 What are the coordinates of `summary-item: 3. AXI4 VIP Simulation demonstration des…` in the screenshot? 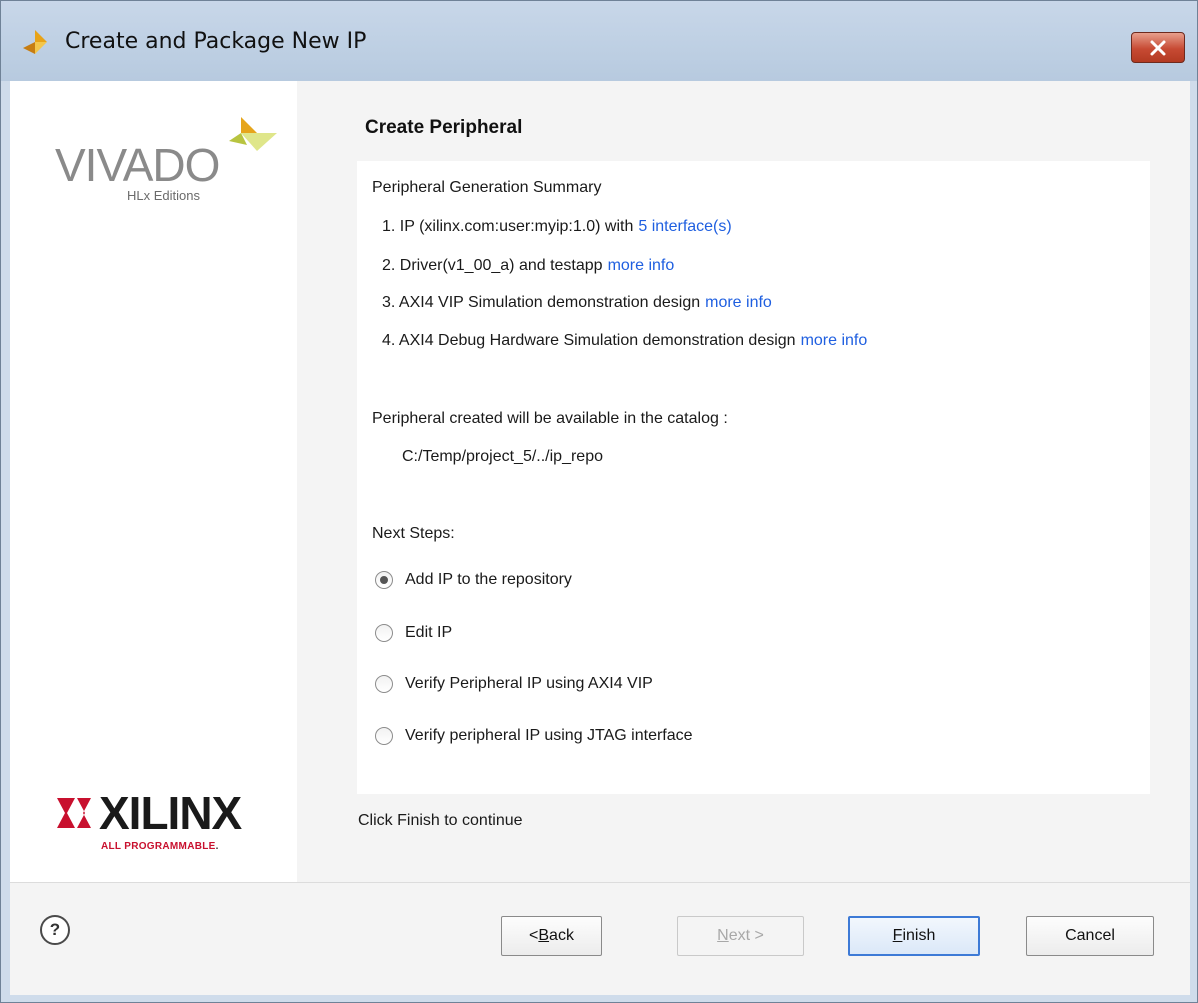 It's located at (577, 302).